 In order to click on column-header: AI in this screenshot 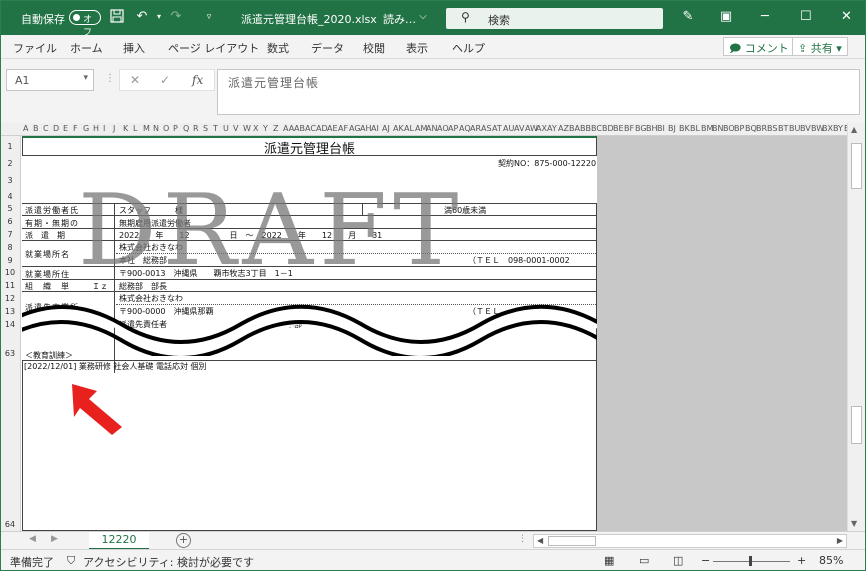, I will do `click(375, 128)`.